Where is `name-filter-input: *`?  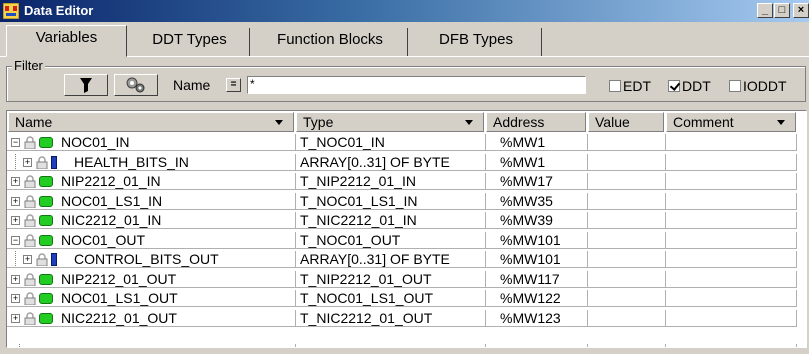 name-filter-input: * is located at coordinates (416, 85).